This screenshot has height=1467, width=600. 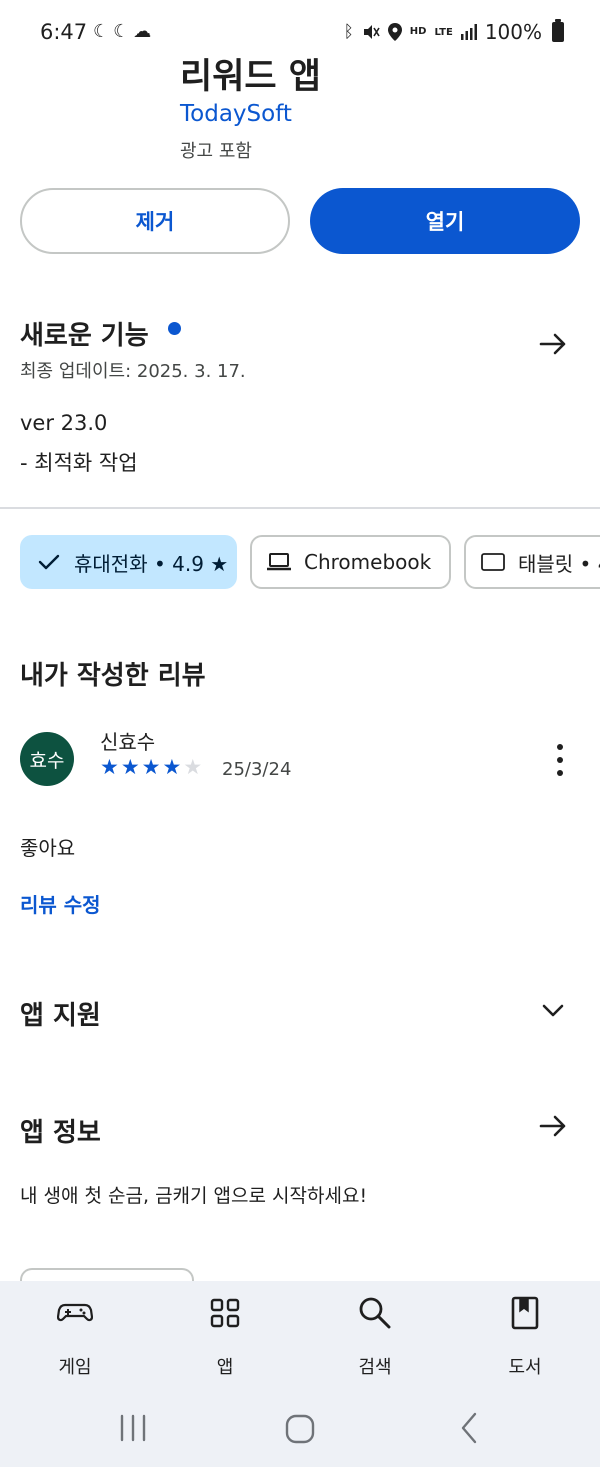 I want to click on nav-item-apps: 앱, so click(x=225, y=1337).